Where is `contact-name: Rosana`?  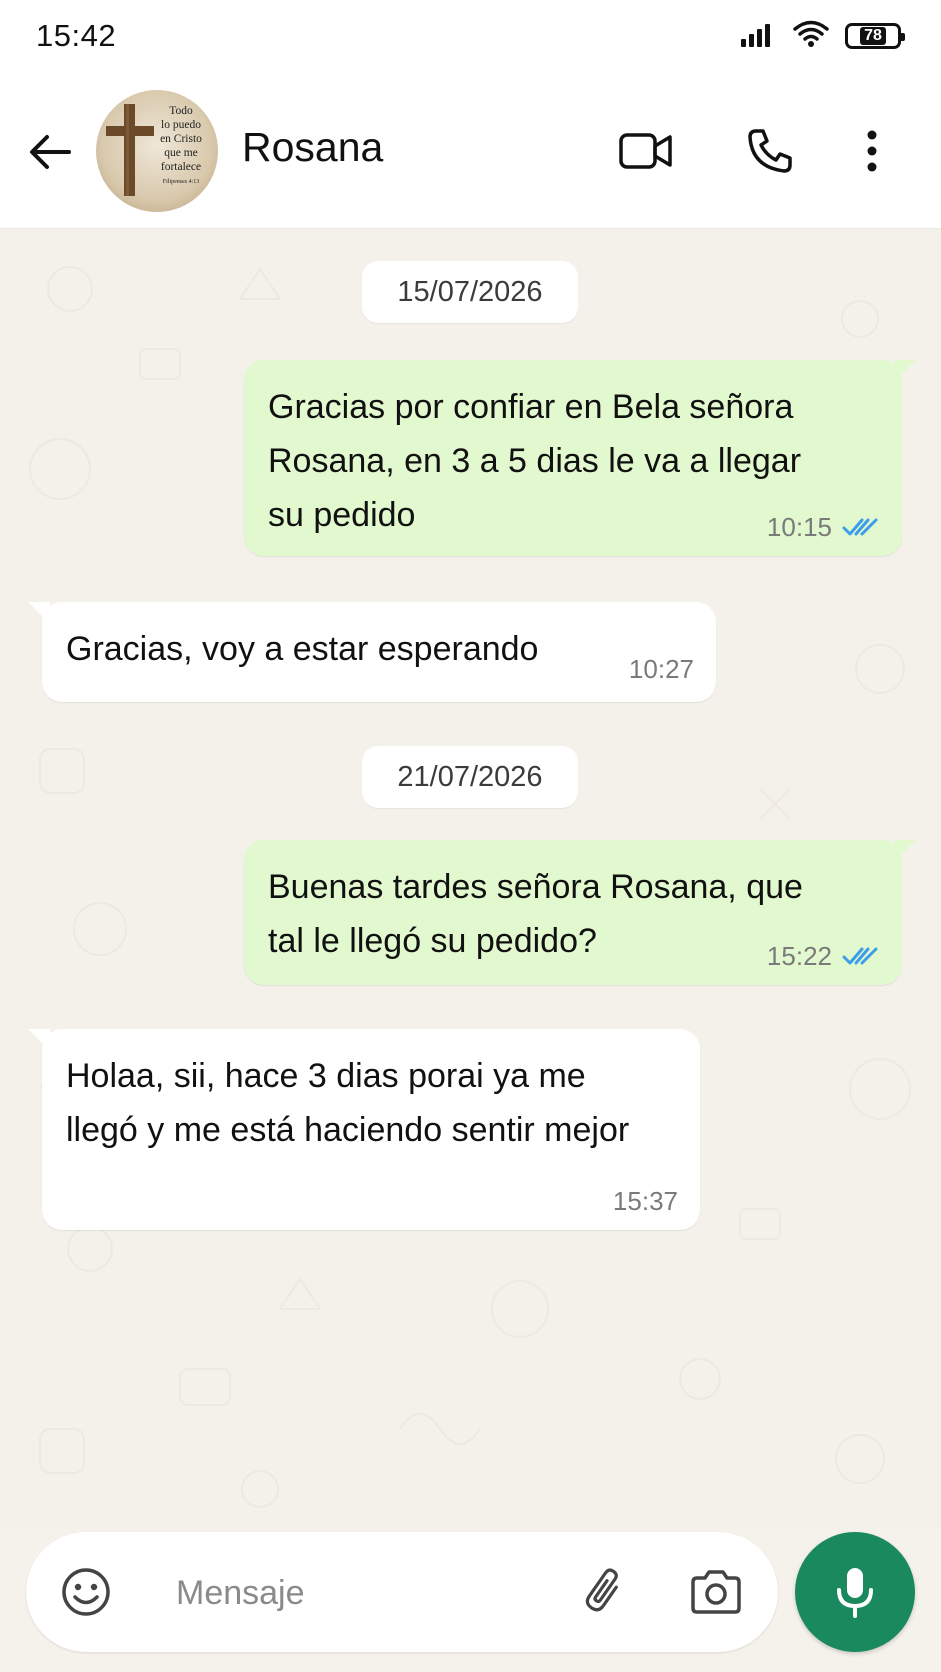 contact-name: Rosana is located at coordinates (312, 147).